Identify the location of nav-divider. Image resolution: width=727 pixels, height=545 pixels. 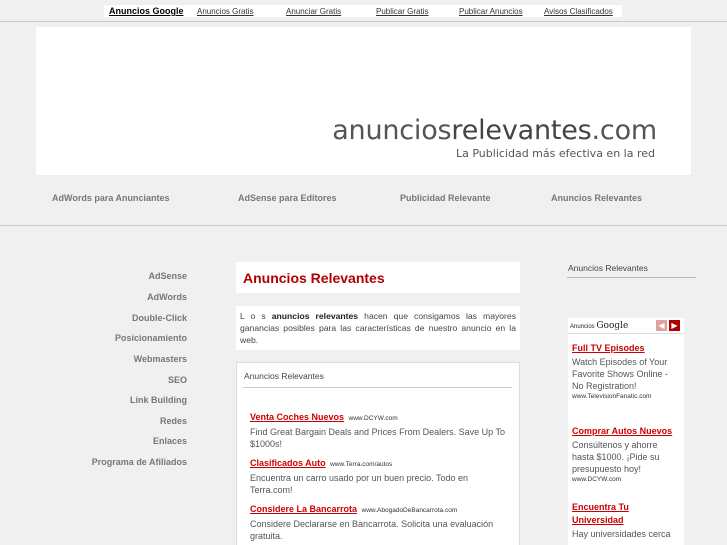
(363, 225).